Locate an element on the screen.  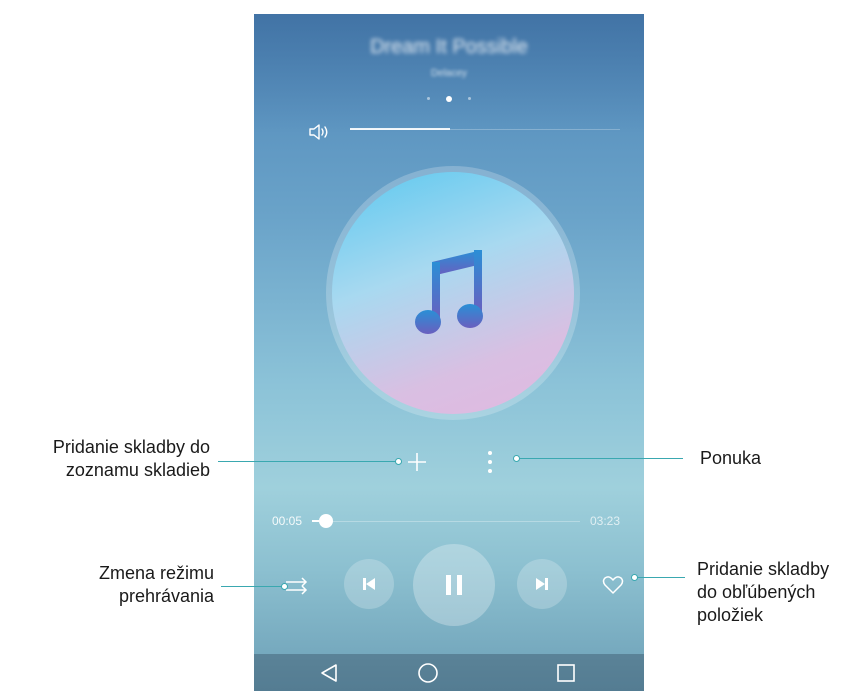
callout-dot-add is located at coordinates (398, 461).